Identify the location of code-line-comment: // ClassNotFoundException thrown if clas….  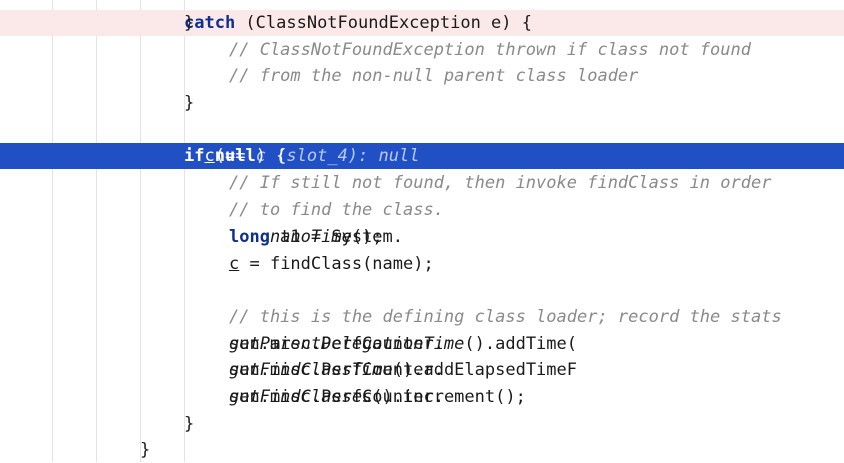
(422, 50).